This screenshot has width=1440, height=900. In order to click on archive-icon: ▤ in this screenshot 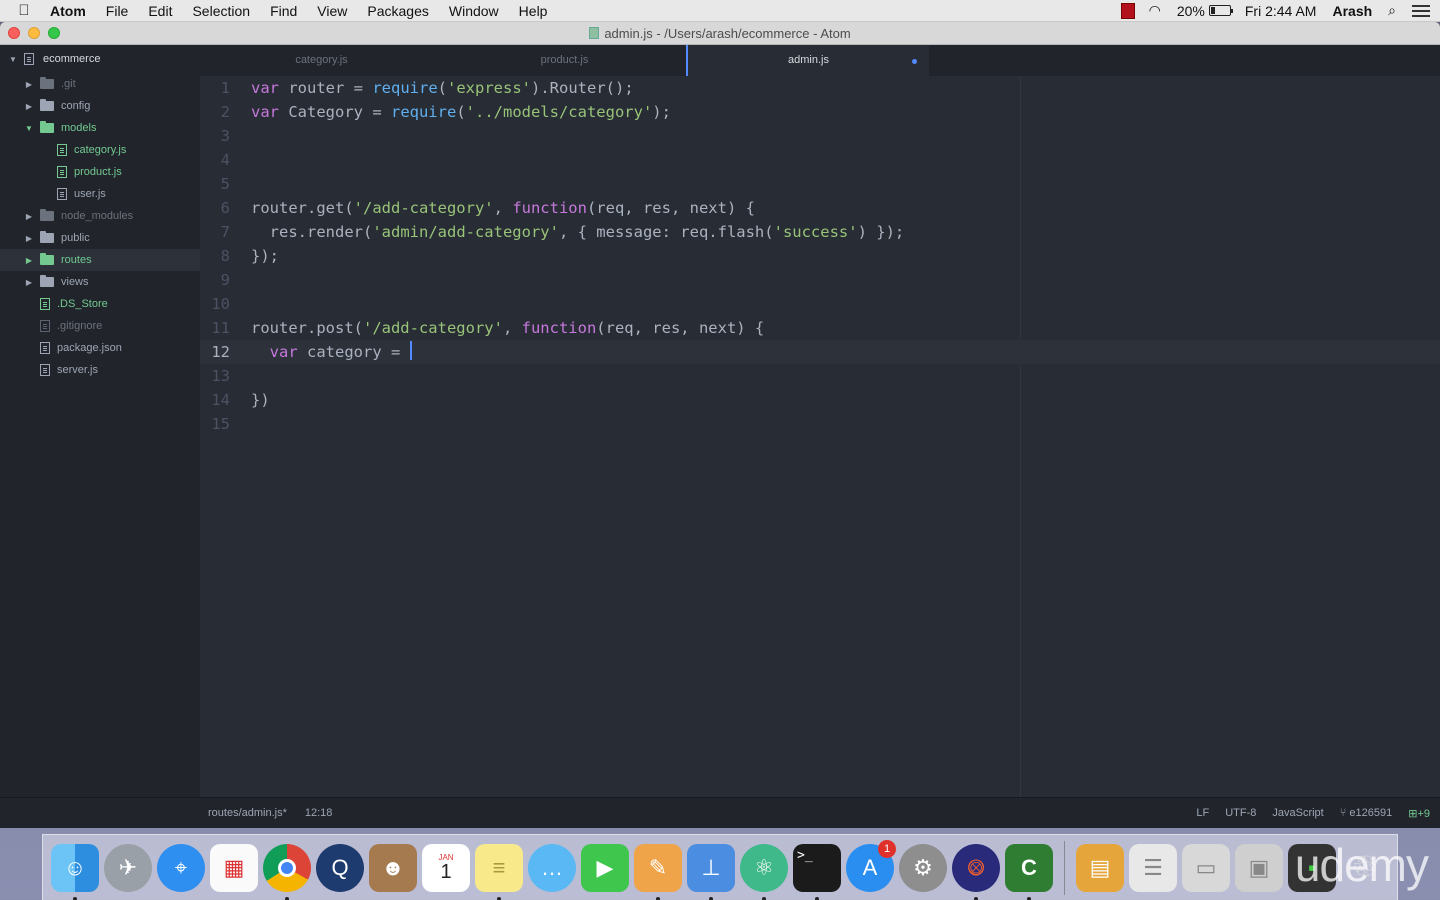, I will do `click(1100, 867)`.